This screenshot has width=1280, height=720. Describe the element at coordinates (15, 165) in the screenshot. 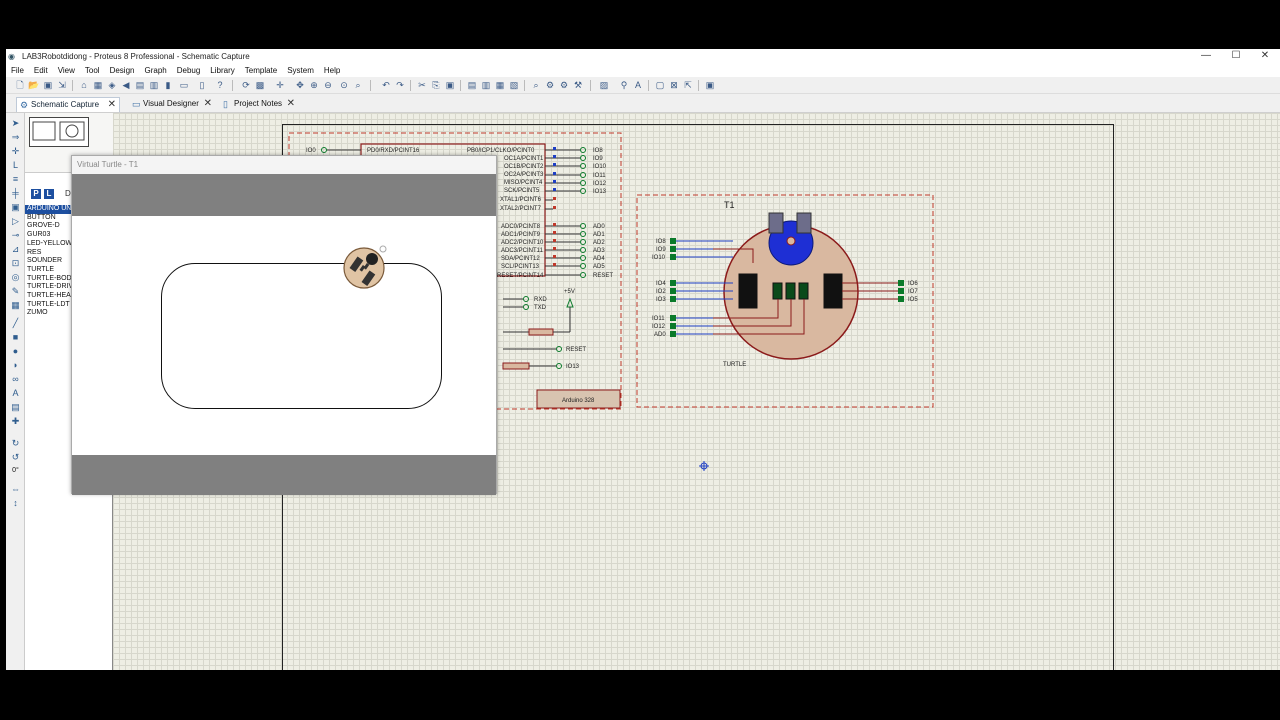

I see `wire-label-icon: L` at that location.